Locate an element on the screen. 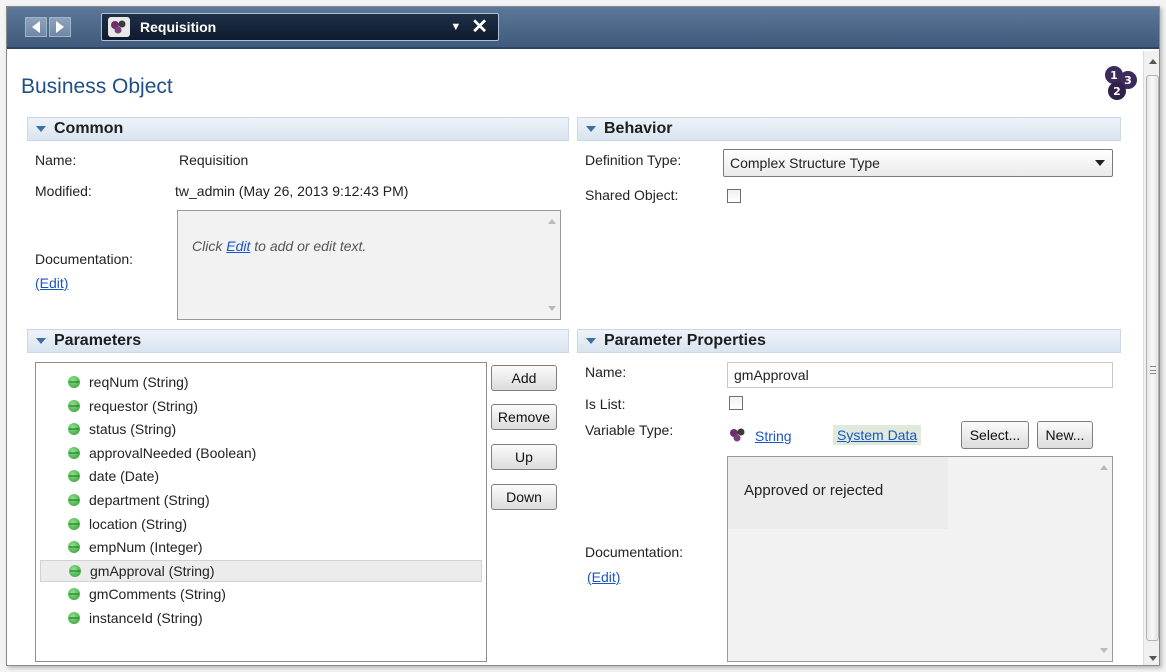  document-tab: Requisition ▼ ✕ is located at coordinates (300, 27).